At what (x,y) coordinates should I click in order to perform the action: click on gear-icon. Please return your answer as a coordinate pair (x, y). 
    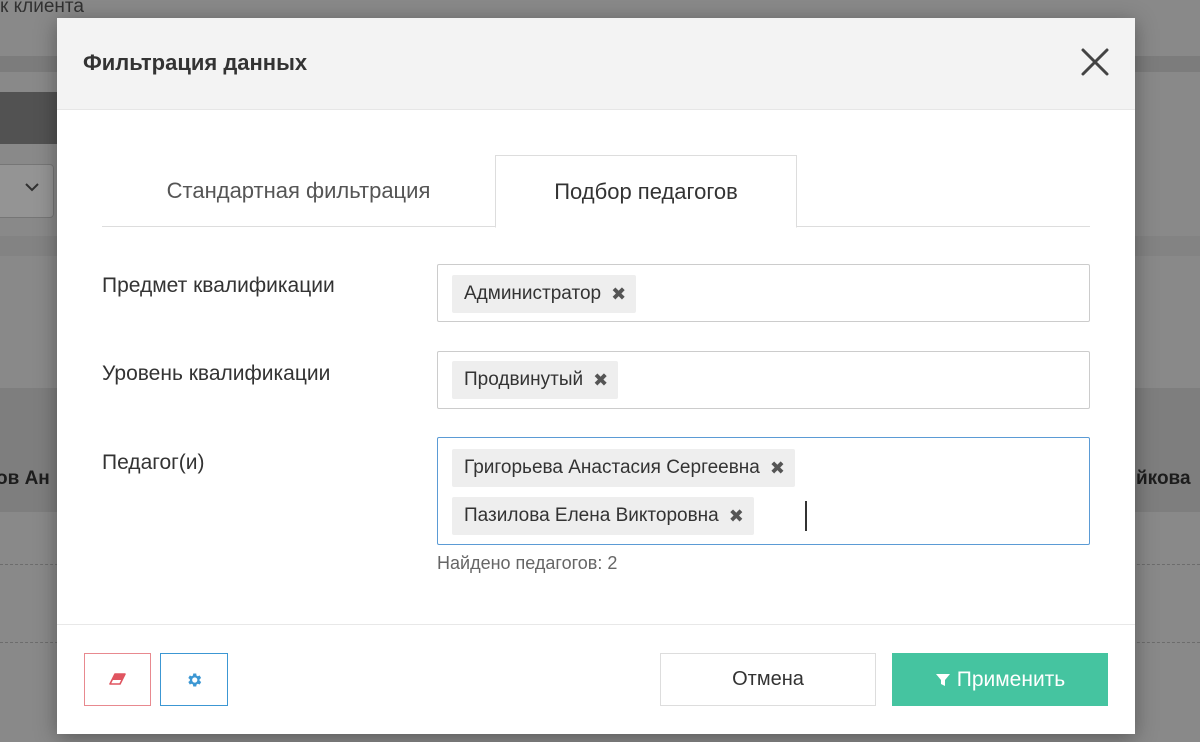
    Looking at the image, I should click on (195, 679).